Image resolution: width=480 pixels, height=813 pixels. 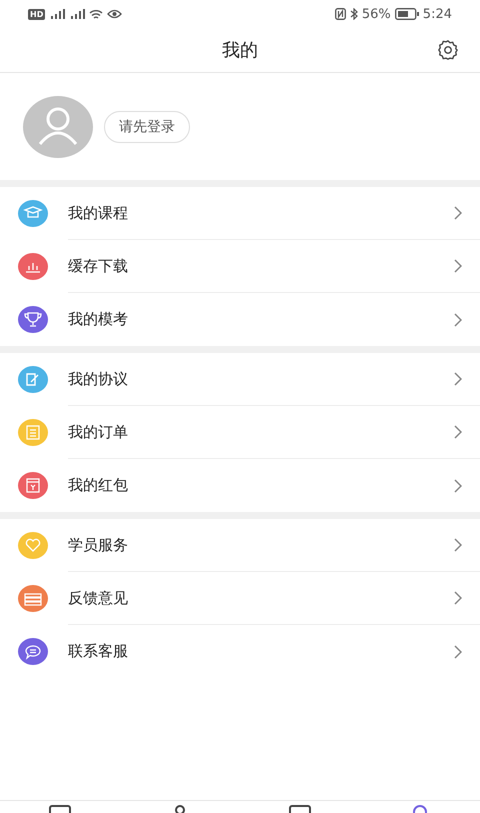 I want to click on menu-item: 我的订单, so click(x=240, y=432).